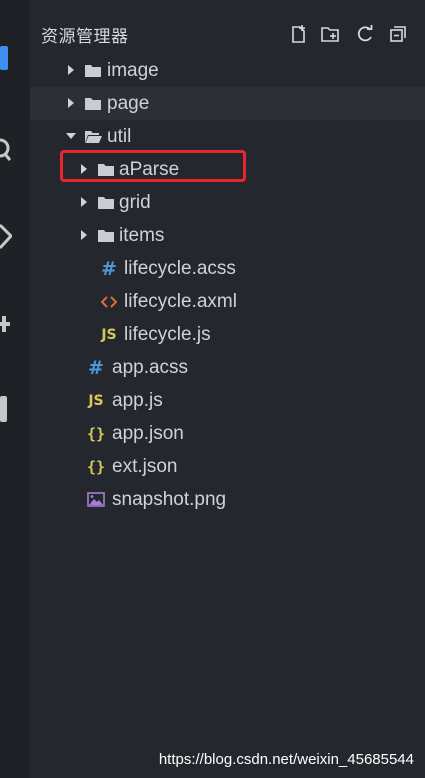  Describe the element at coordinates (148, 433) in the screenshot. I see `tree-item-label: app.json` at that location.